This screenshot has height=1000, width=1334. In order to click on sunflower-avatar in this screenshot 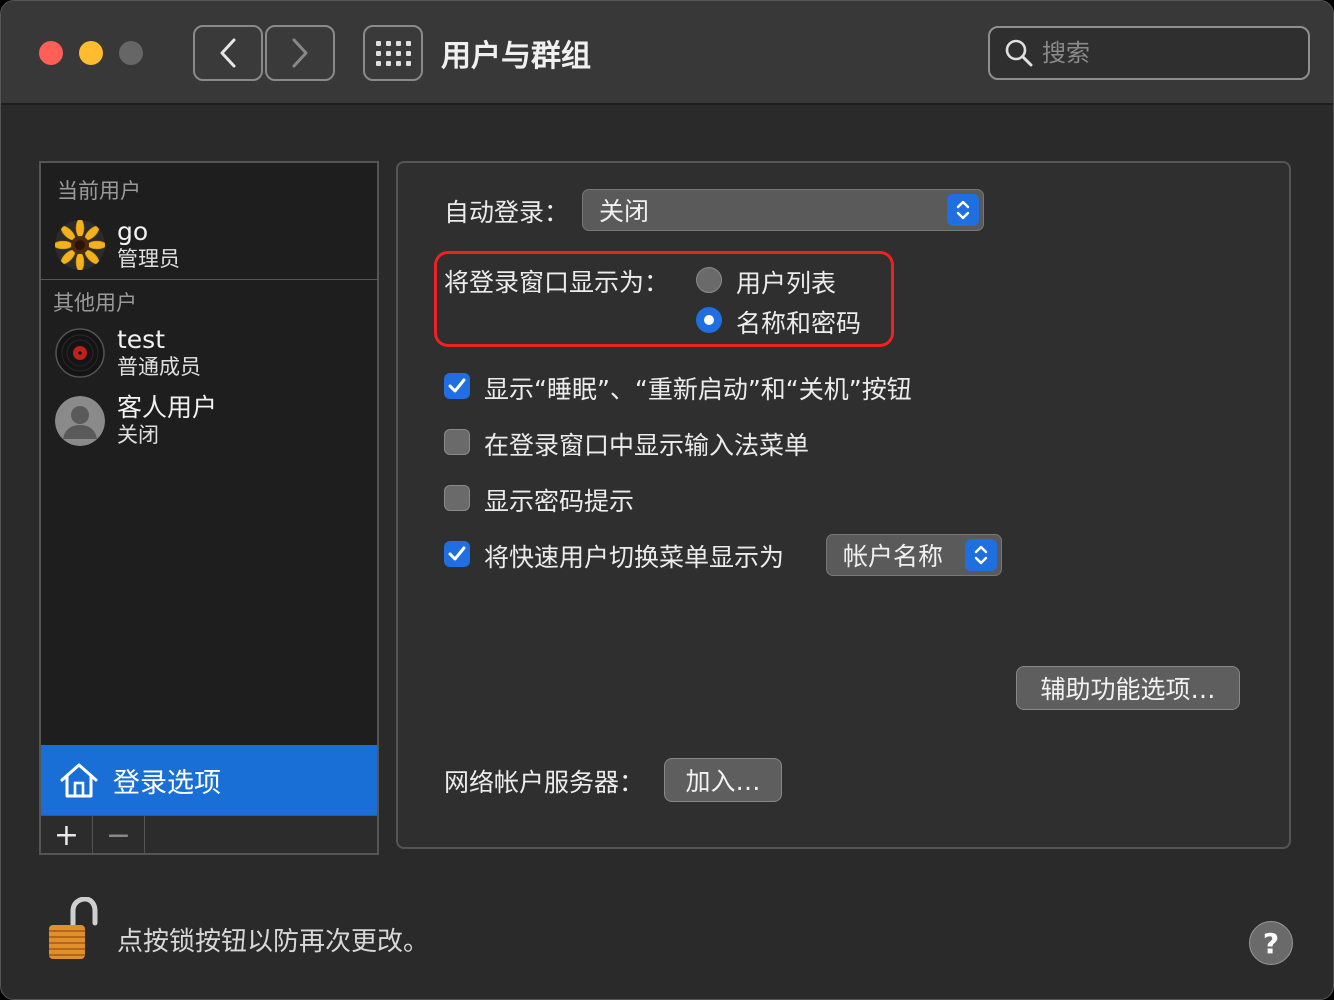, I will do `click(80, 245)`.